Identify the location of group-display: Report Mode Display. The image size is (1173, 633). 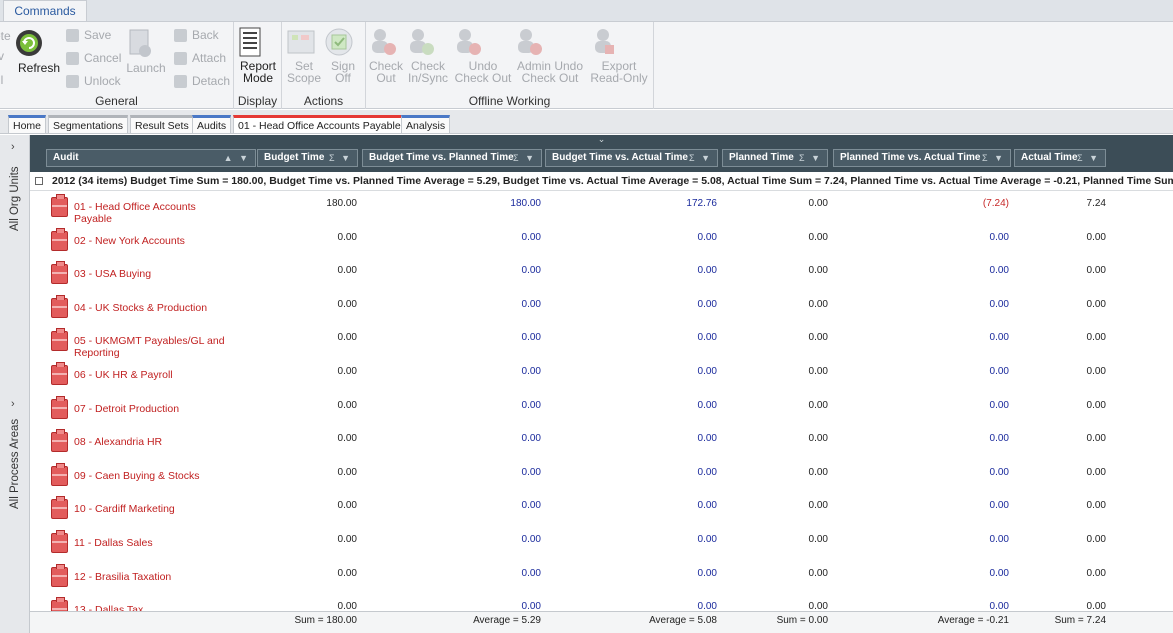
(258, 65).